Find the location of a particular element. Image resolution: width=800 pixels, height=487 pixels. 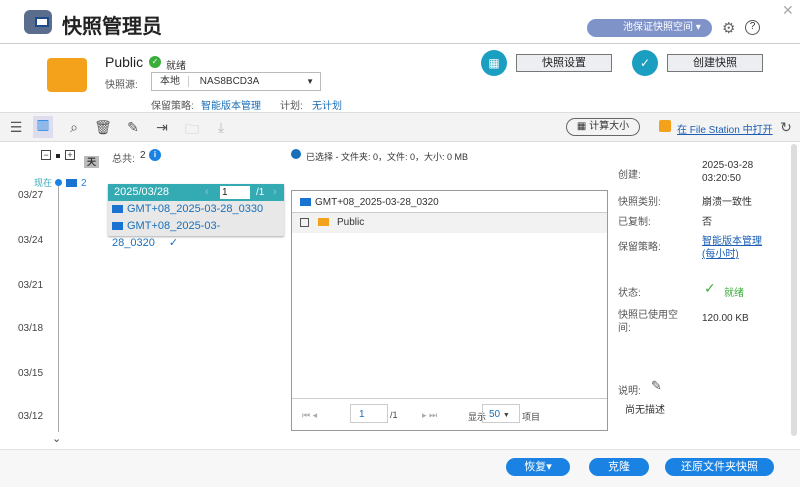

folder-icon: 🗀 is located at coordinates (192, 131).